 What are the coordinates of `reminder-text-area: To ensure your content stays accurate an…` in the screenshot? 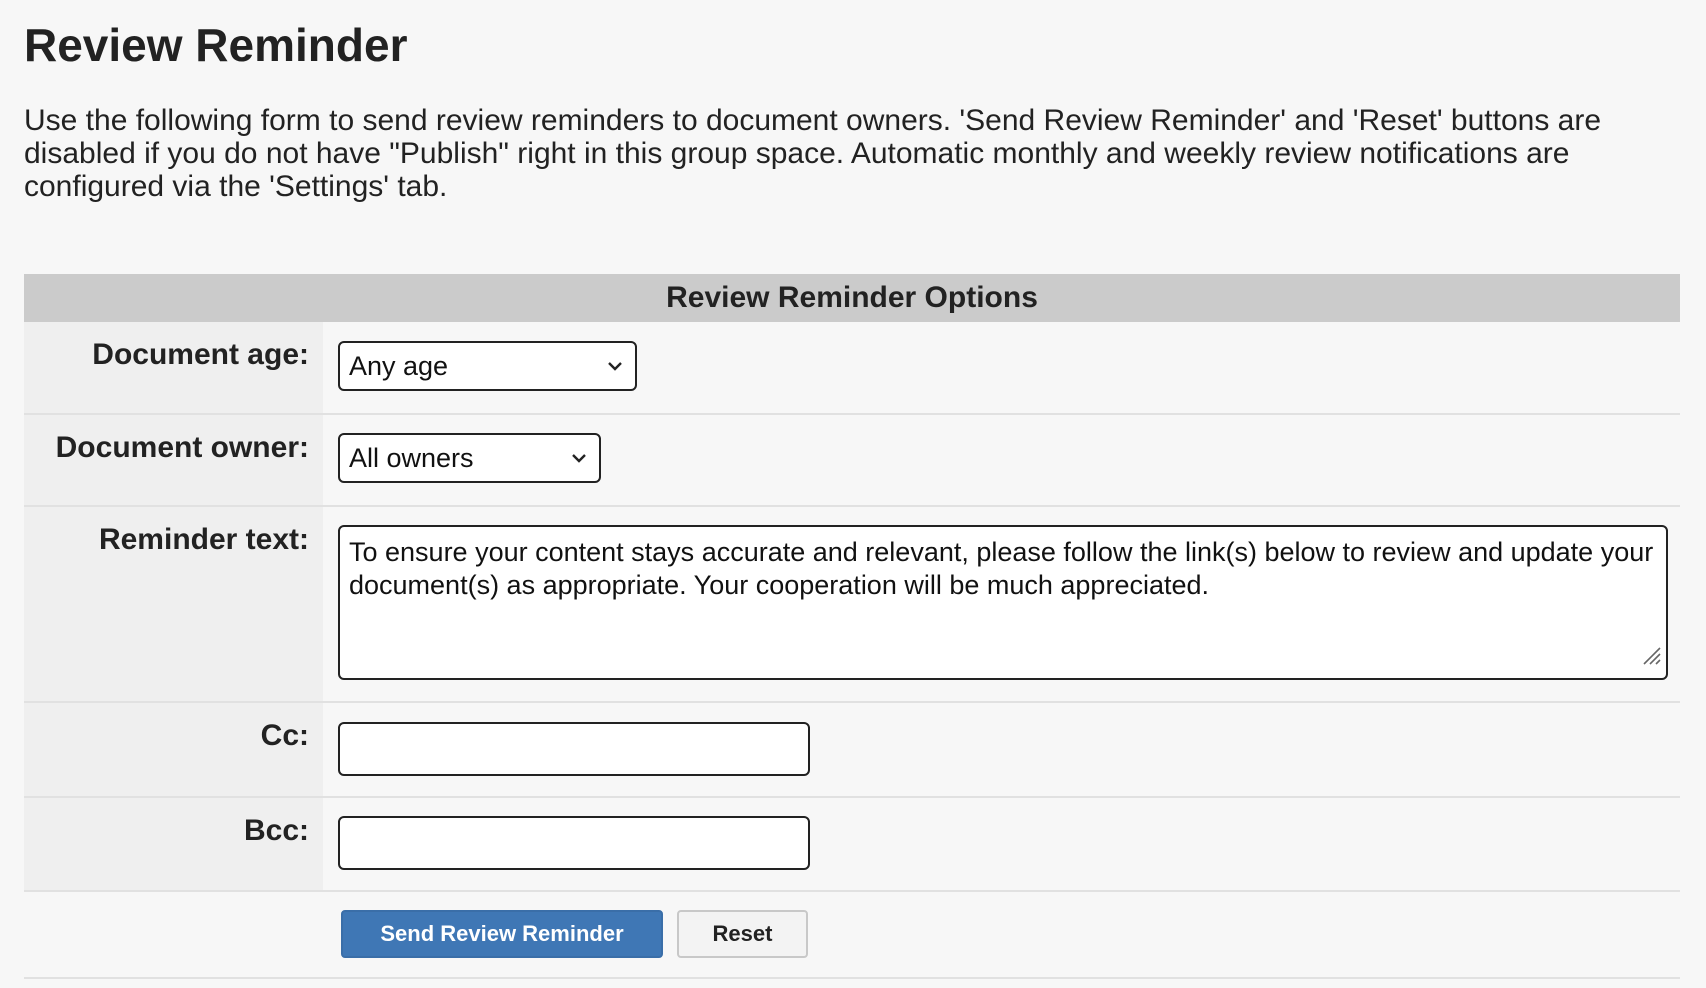 It's located at (1003, 602).